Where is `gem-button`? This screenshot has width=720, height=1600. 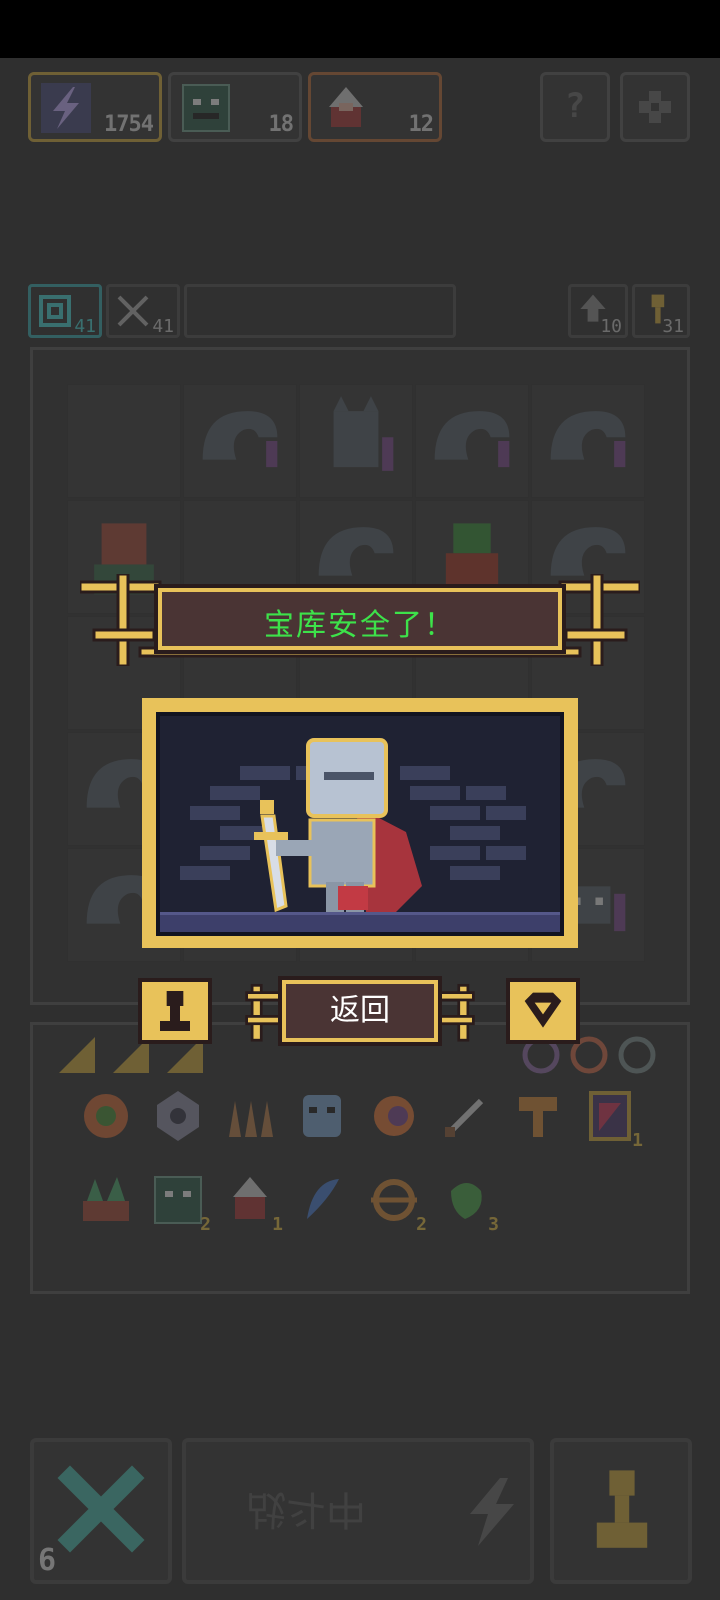 gem-button is located at coordinates (543, 1011).